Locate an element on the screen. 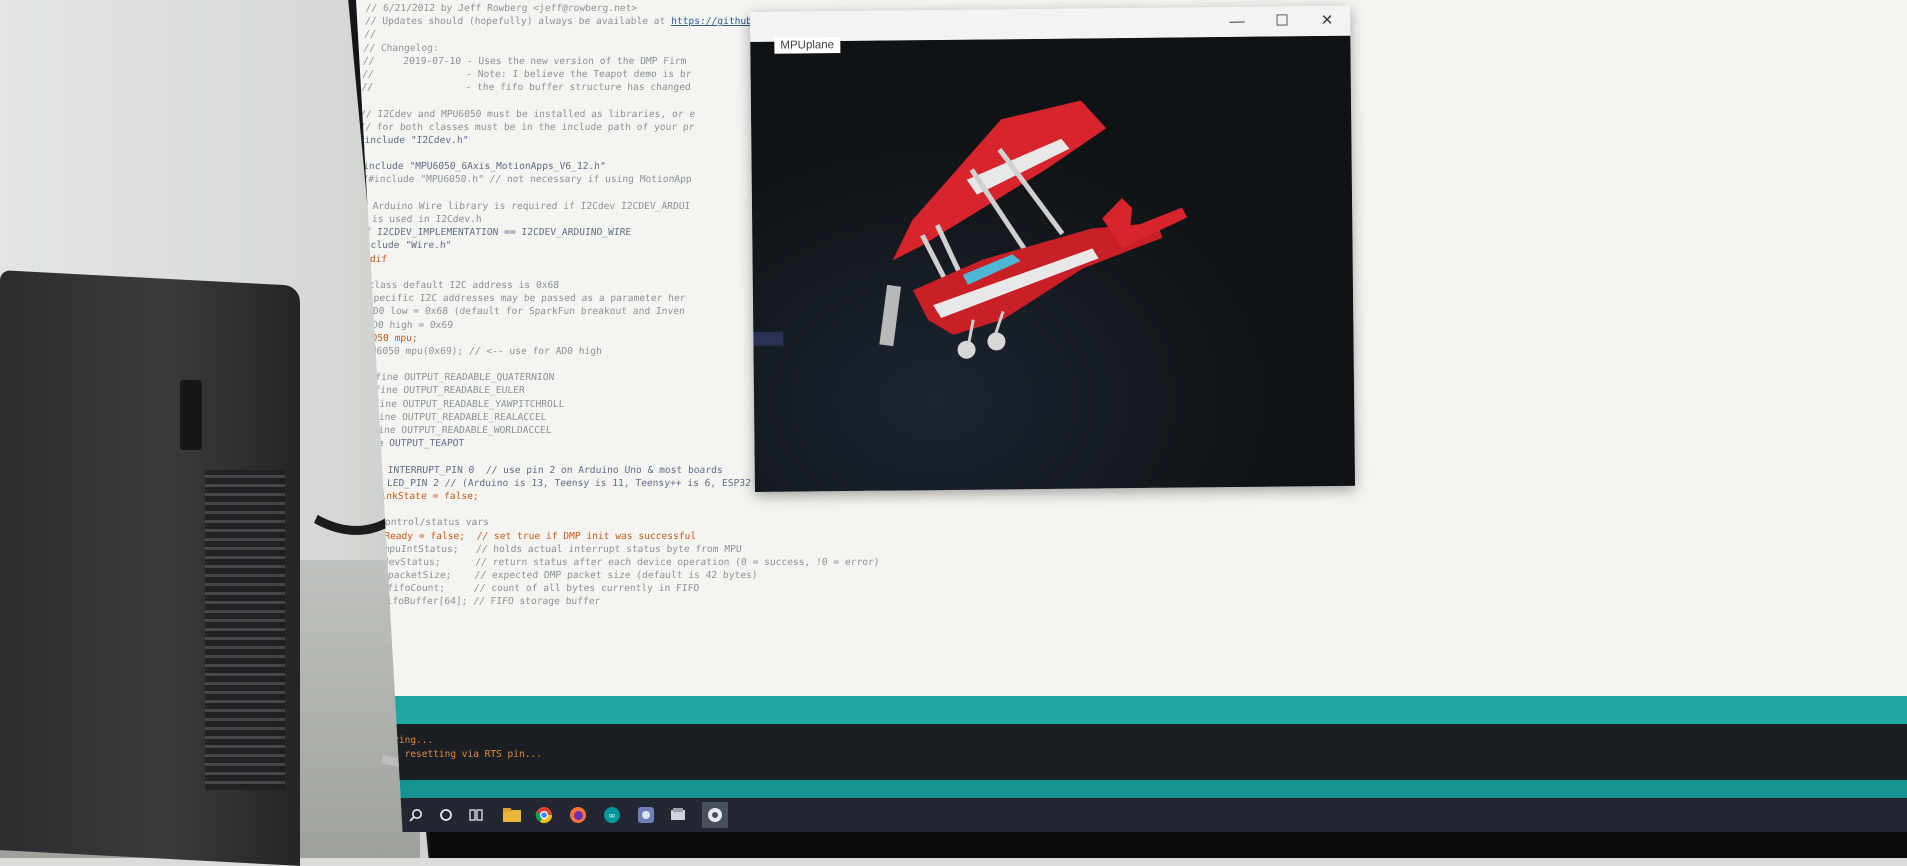 Image resolution: width=1907 pixels, height=866 pixels. arduino-icon: ∞ is located at coordinates (612, 815).